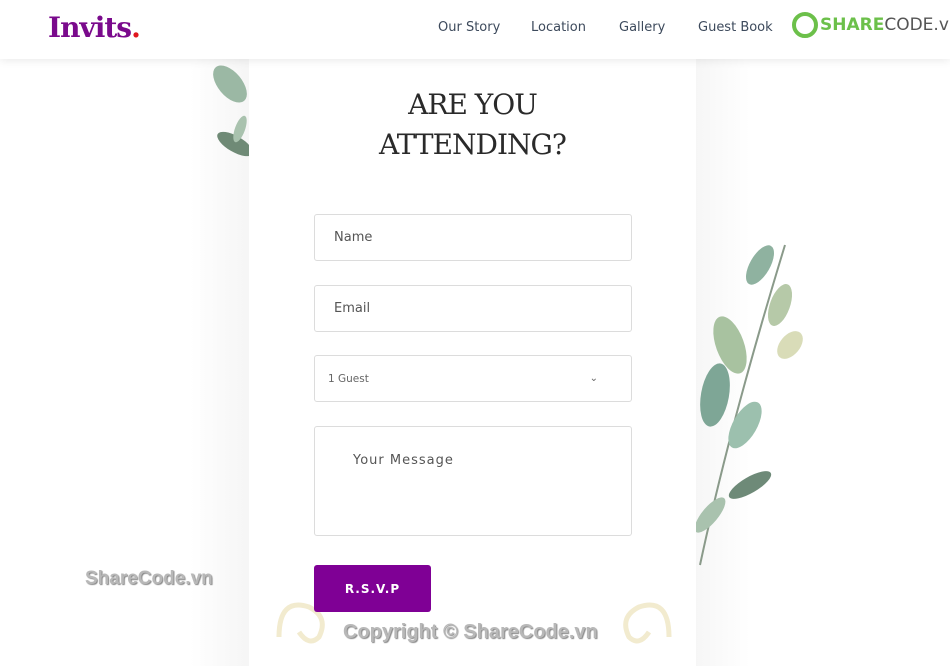 The width and height of the screenshot is (950, 666). I want to click on nav-our-story: Our Story, so click(469, 27).